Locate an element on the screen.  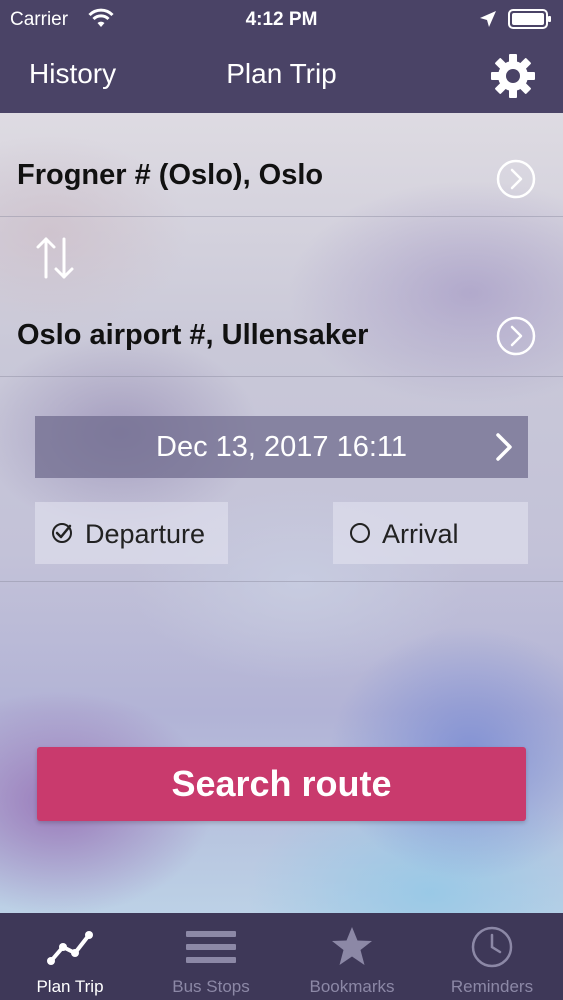
location-arrow-icon is located at coordinates (488, 19).